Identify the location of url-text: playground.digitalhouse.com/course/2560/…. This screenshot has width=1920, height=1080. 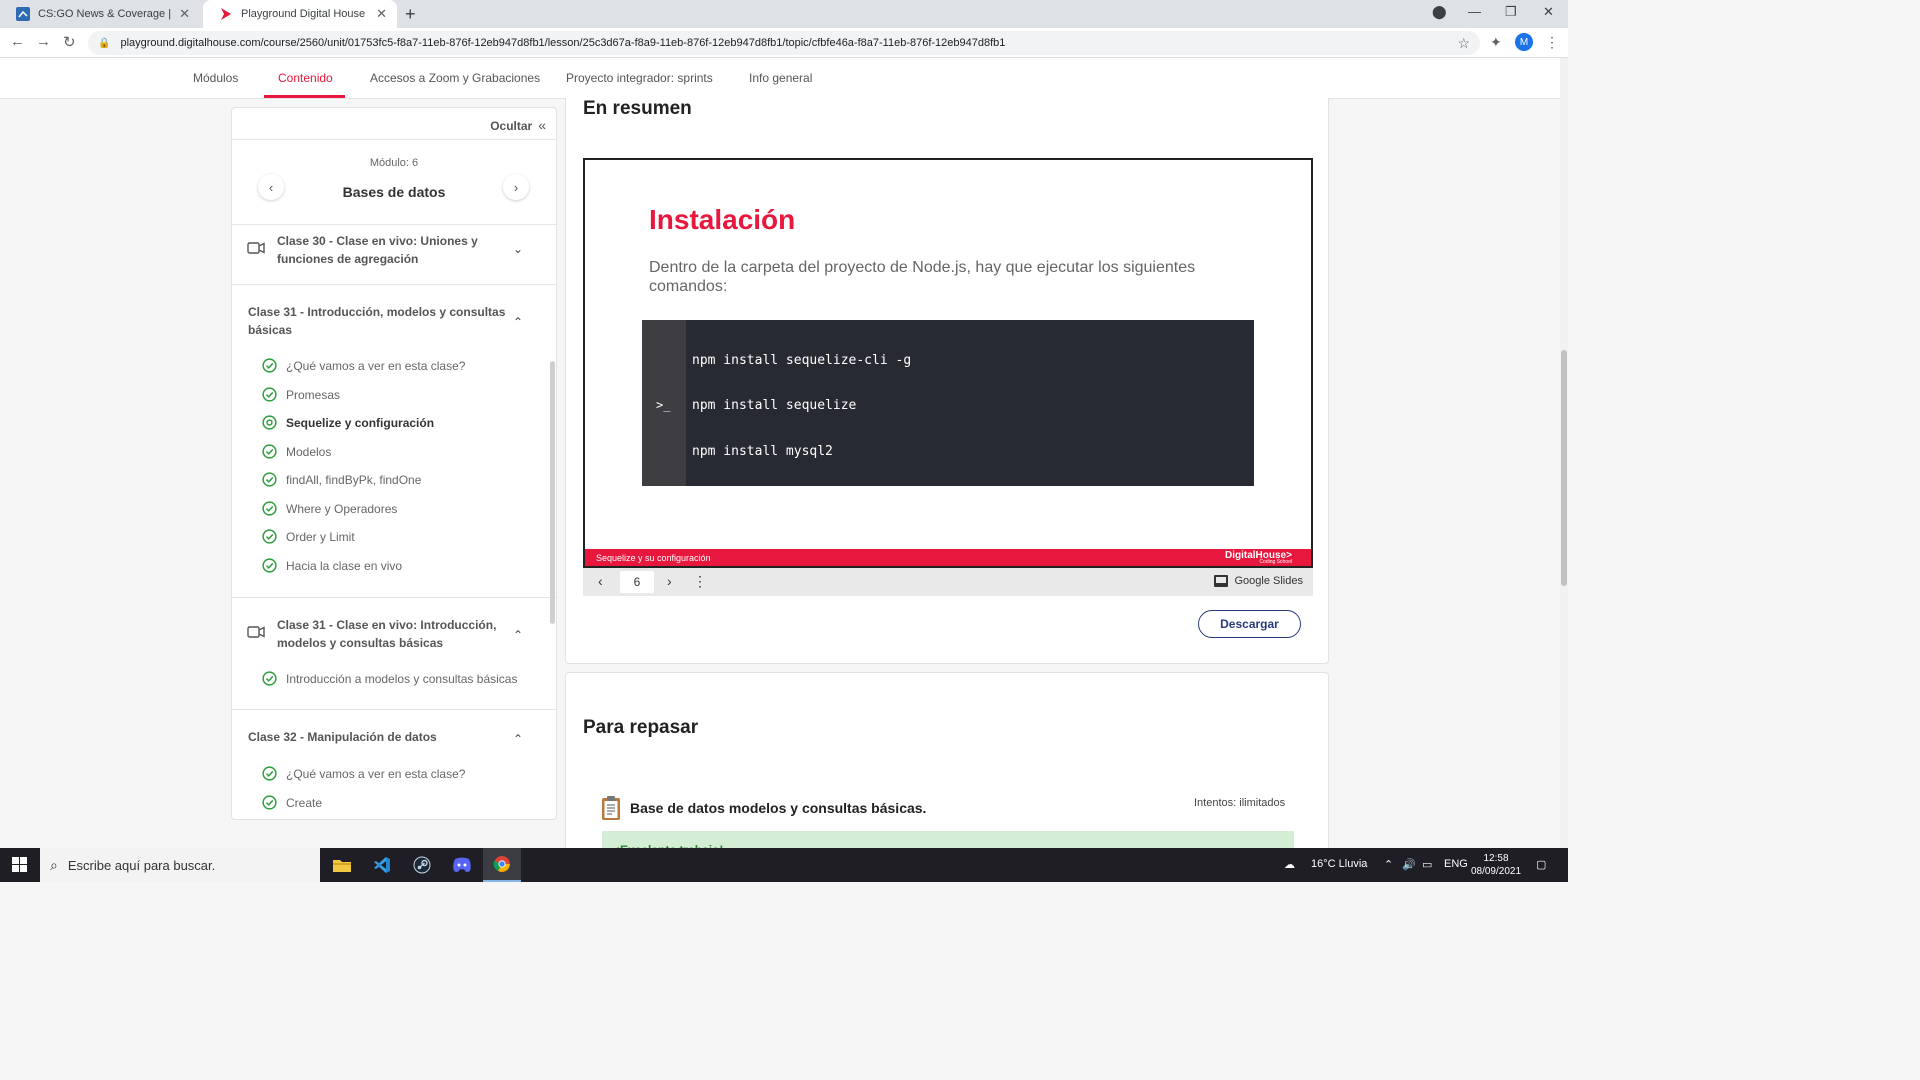
(563, 43).